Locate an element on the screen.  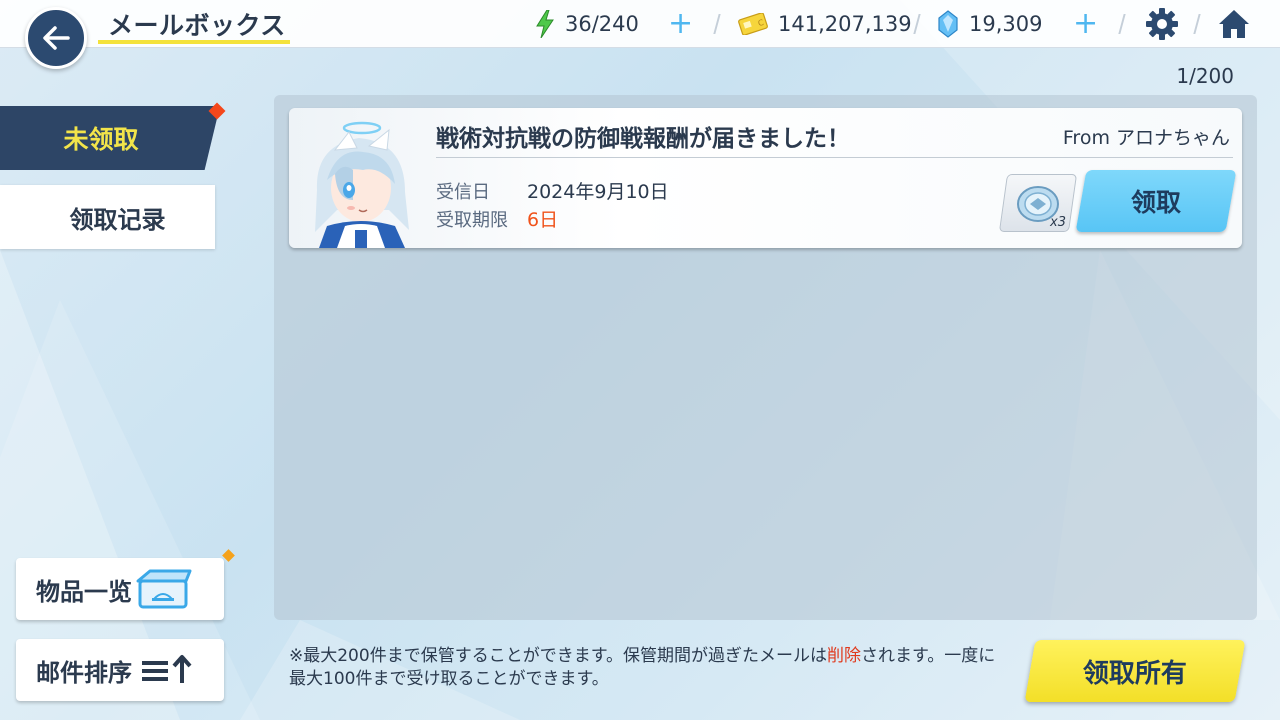
claim-button: 领取 is located at coordinates (1156, 201).